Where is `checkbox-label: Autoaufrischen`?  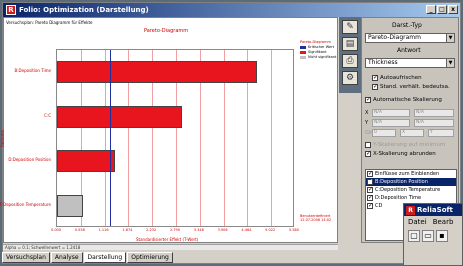 checkbox-label: Autoaufrischen is located at coordinates (401, 78).